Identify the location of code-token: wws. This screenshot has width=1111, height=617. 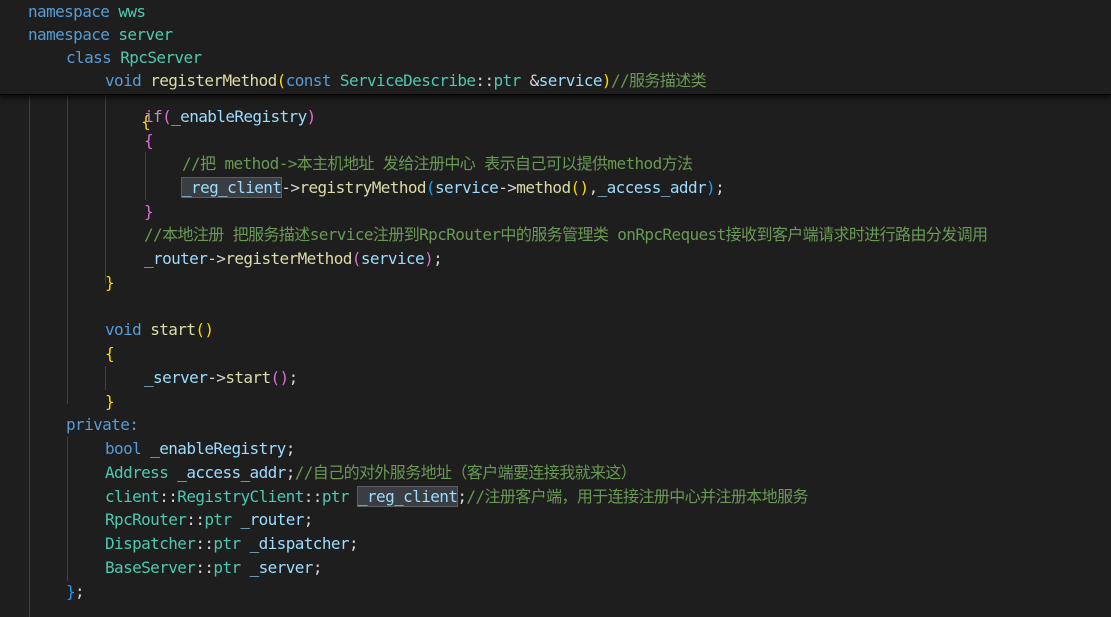
(132, 11).